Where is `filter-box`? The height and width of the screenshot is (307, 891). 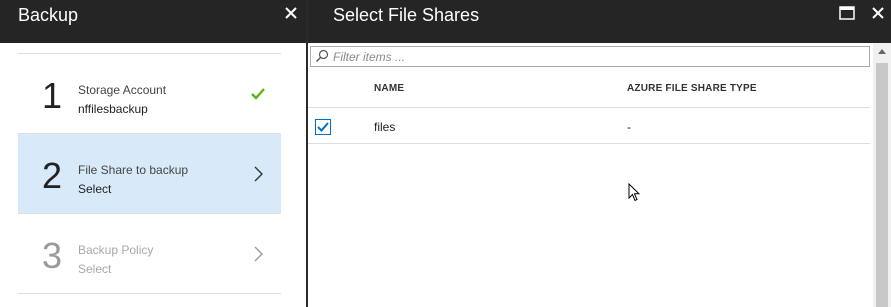 filter-box is located at coordinates (590, 56).